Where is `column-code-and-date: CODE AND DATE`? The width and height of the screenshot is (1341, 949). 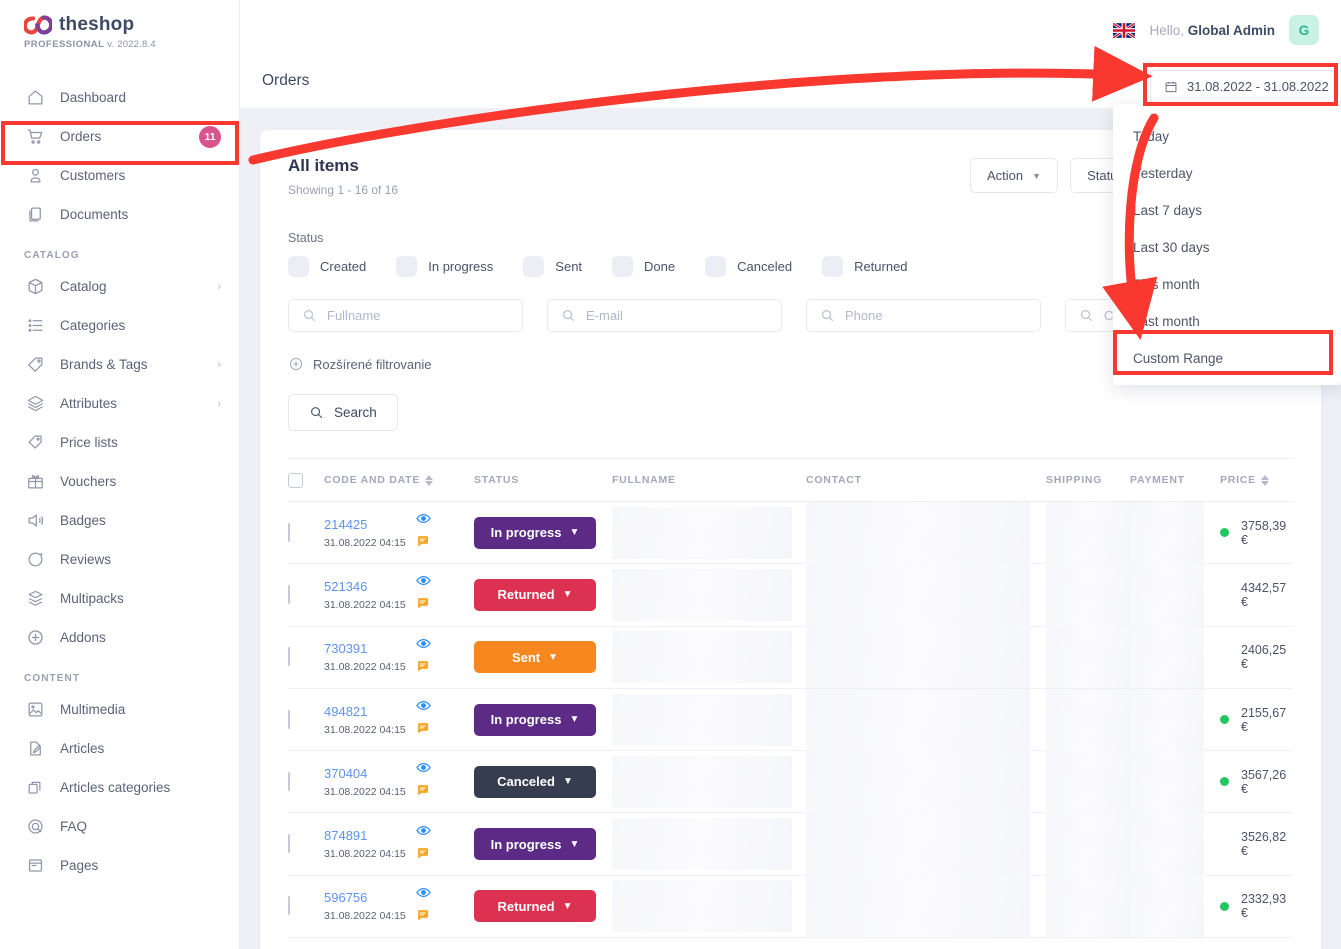
column-code-and-date: CODE AND DATE is located at coordinates (399, 480).